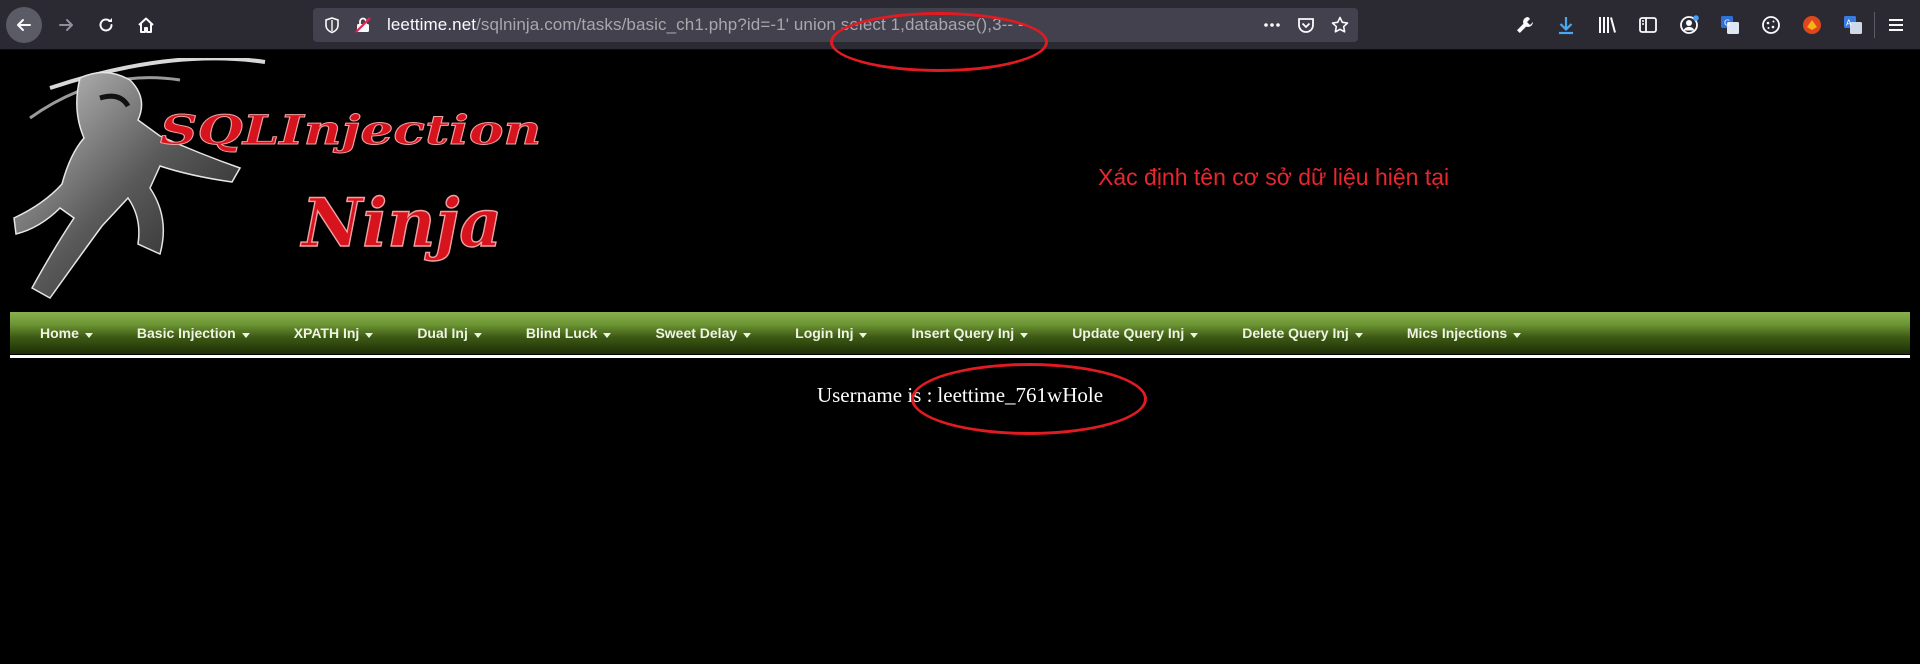 The width and height of the screenshot is (1920, 664). What do you see at coordinates (1295, 333) in the screenshot?
I see `nav-item-label: Delete Query Inj` at bounding box center [1295, 333].